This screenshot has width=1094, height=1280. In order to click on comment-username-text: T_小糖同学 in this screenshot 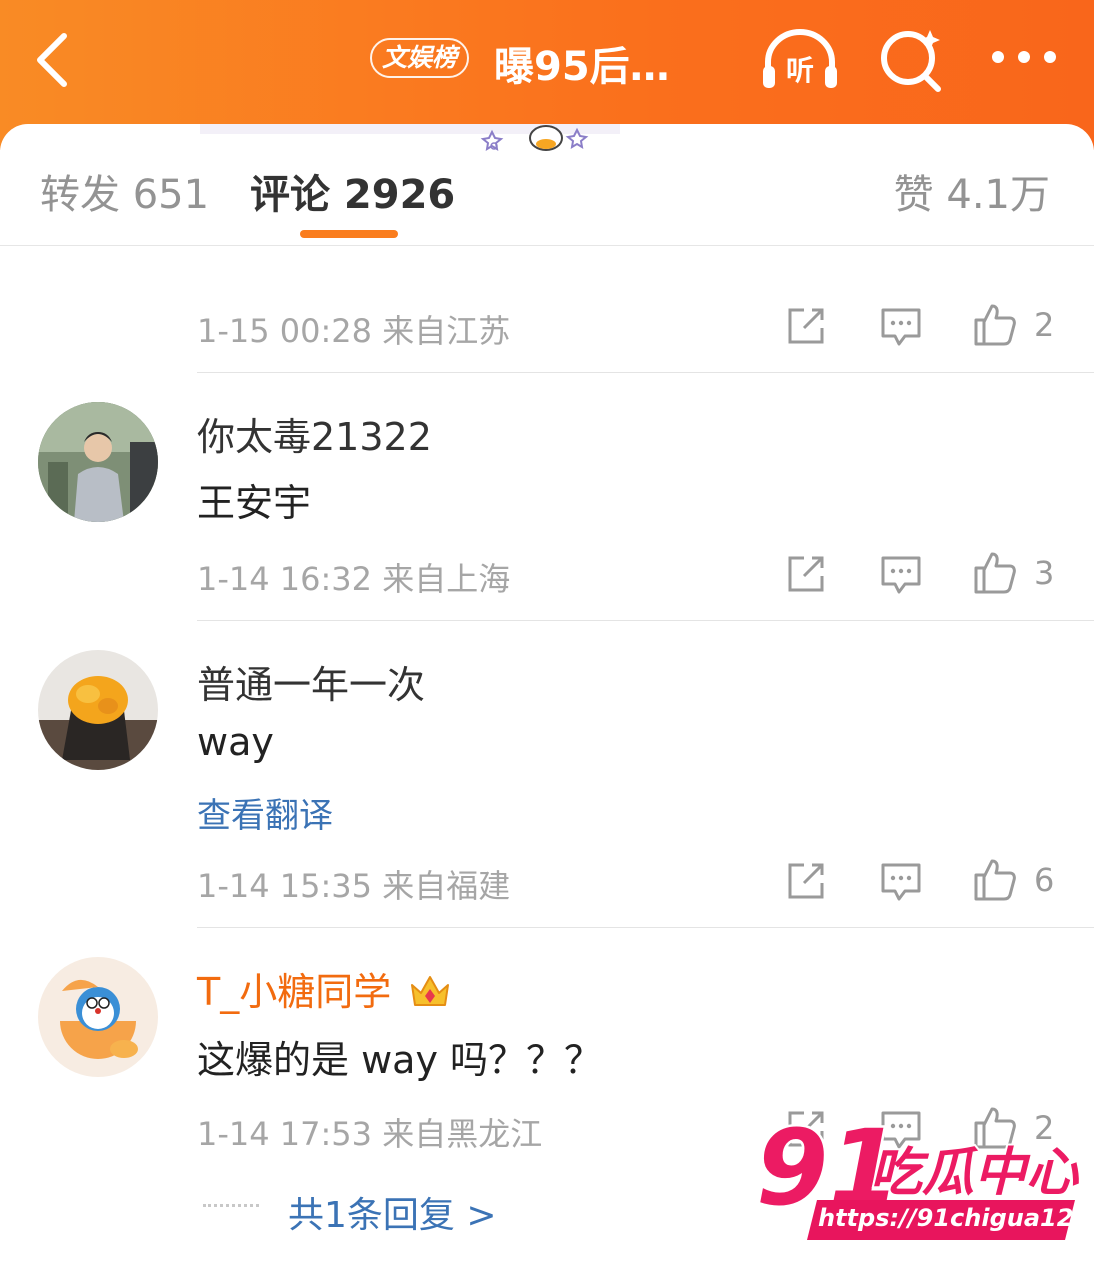, I will do `click(294, 992)`.